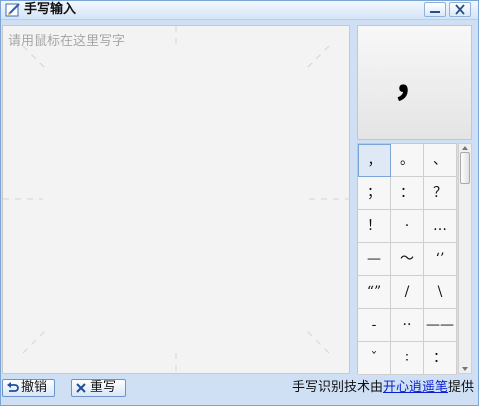 This screenshot has width=479, height=406. What do you see at coordinates (374, 259) in the screenshot?
I see `candidate-cell: —` at bounding box center [374, 259].